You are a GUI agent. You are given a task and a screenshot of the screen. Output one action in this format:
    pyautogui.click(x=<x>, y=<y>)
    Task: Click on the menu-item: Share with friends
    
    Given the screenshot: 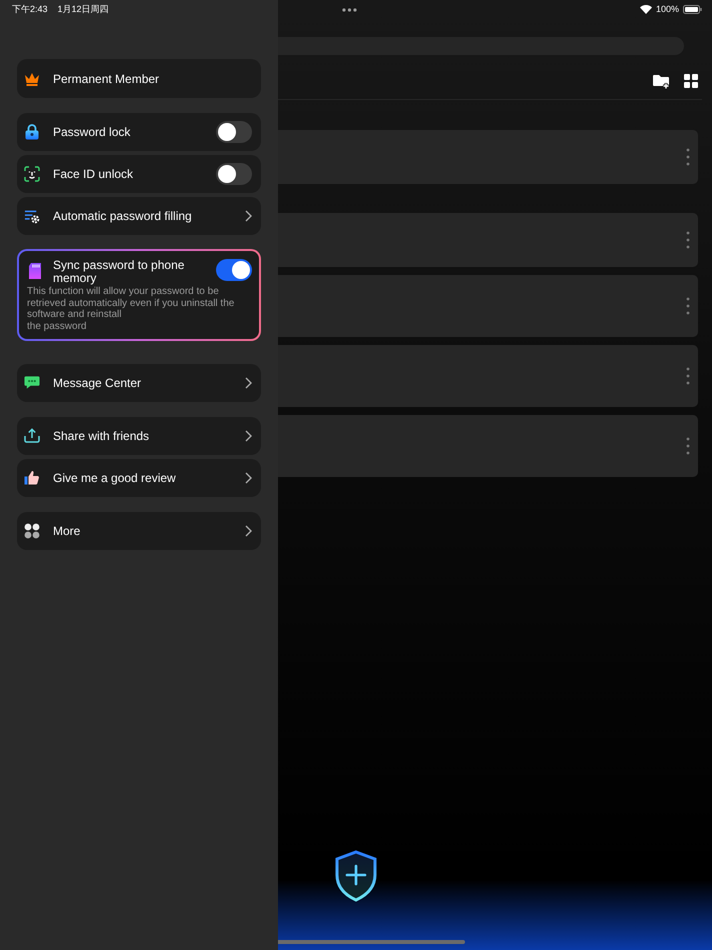 What is the action you would take?
    pyautogui.click(x=139, y=435)
    